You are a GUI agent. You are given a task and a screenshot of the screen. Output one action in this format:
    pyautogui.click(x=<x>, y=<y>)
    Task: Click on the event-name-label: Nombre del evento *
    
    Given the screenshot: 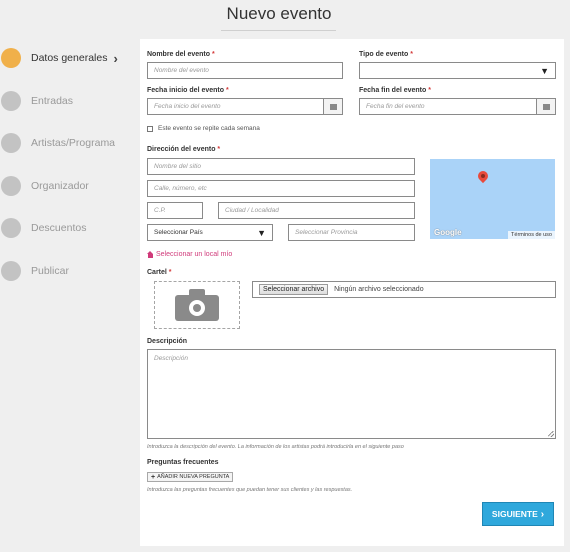 What is the action you would take?
    pyautogui.click(x=181, y=54)
    